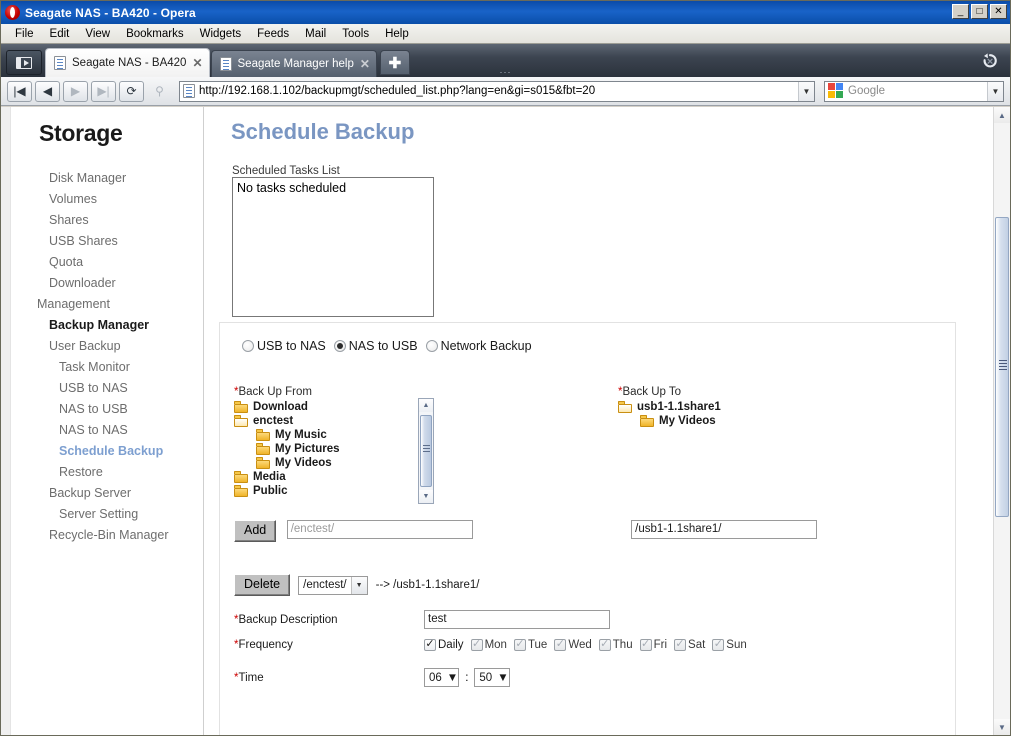 This screenshot has width=1011, height=736. What do you see at coordinates (334, 435) in the screenshot?
I see `tree-node: My Music` at bounding box center [334, 435].